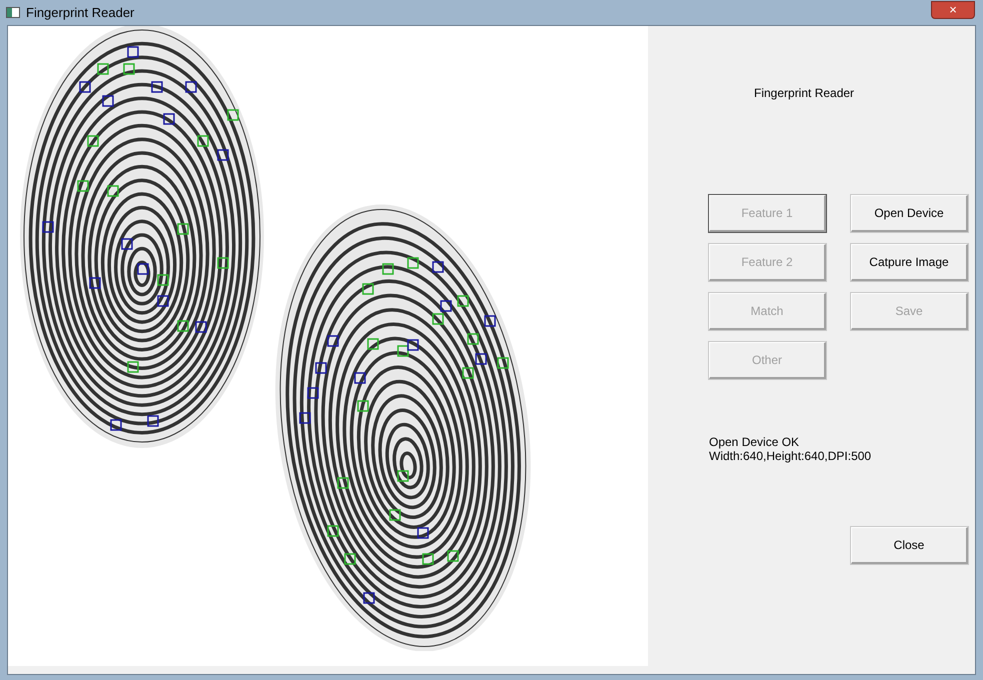 The image size is (983, 680). What do you see at coordinates (754, 442) in the screenshot?
I see `status-text: Open Device OK` at bounding box center [754, 442].